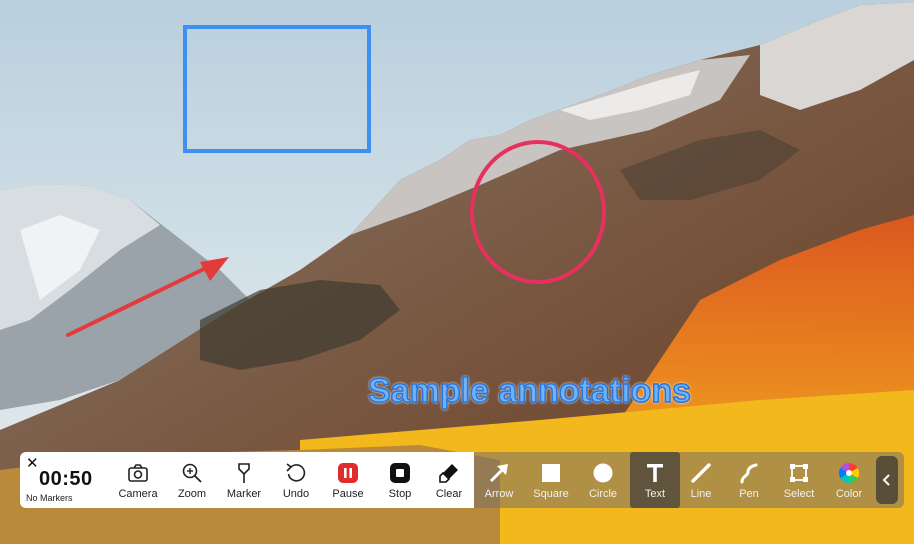 The width and height of the screenshot is (914, 544). What do you see at coordinates (348, 473) in the screenshot?
I see `pause-icon` at bounding box center [348, 473].